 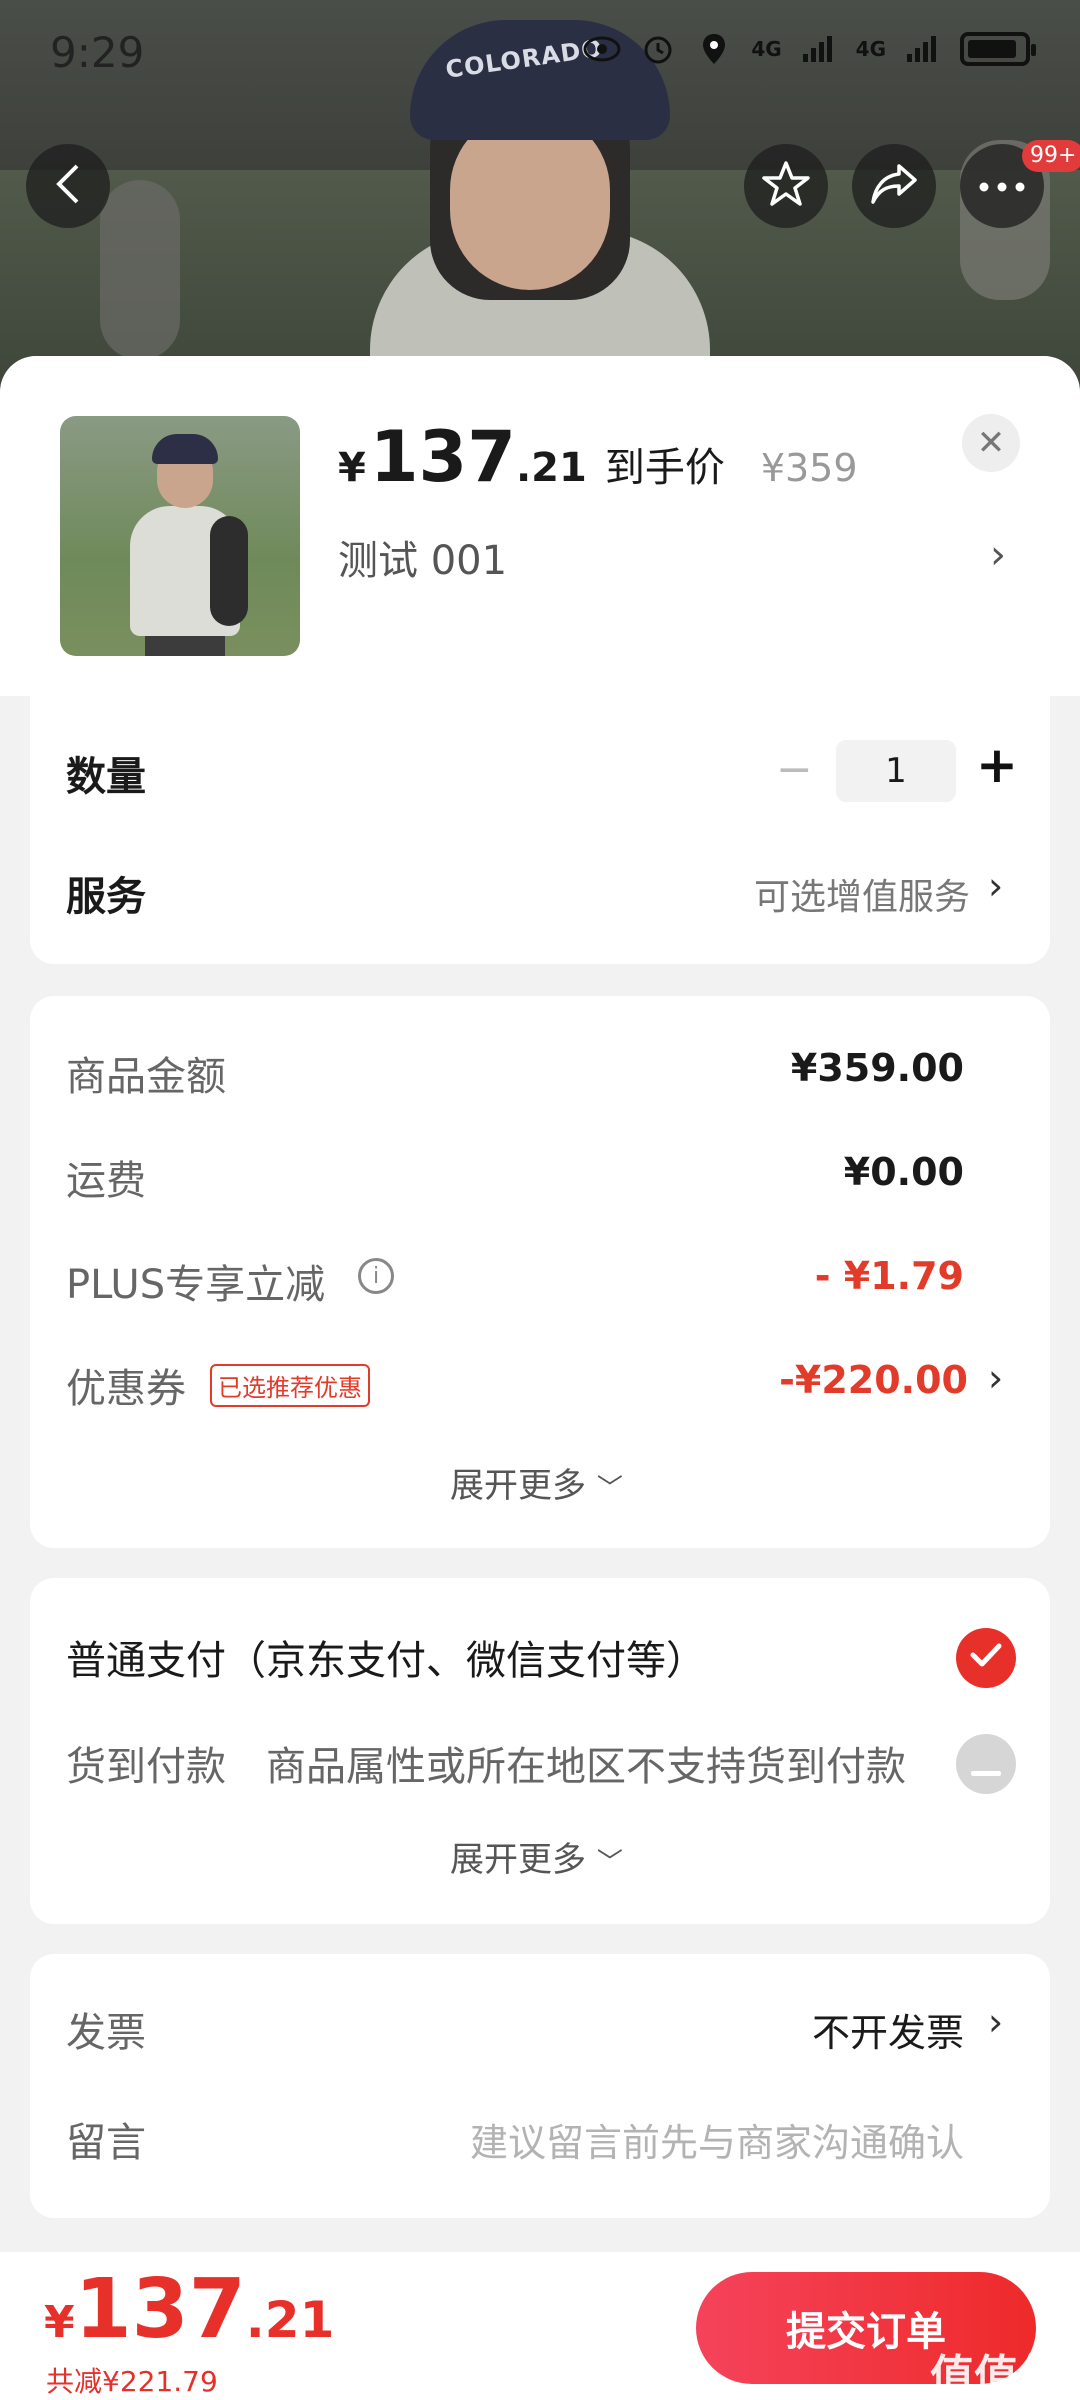 I want to click on invoice-label: 发票, so click(x=106, y=2033).